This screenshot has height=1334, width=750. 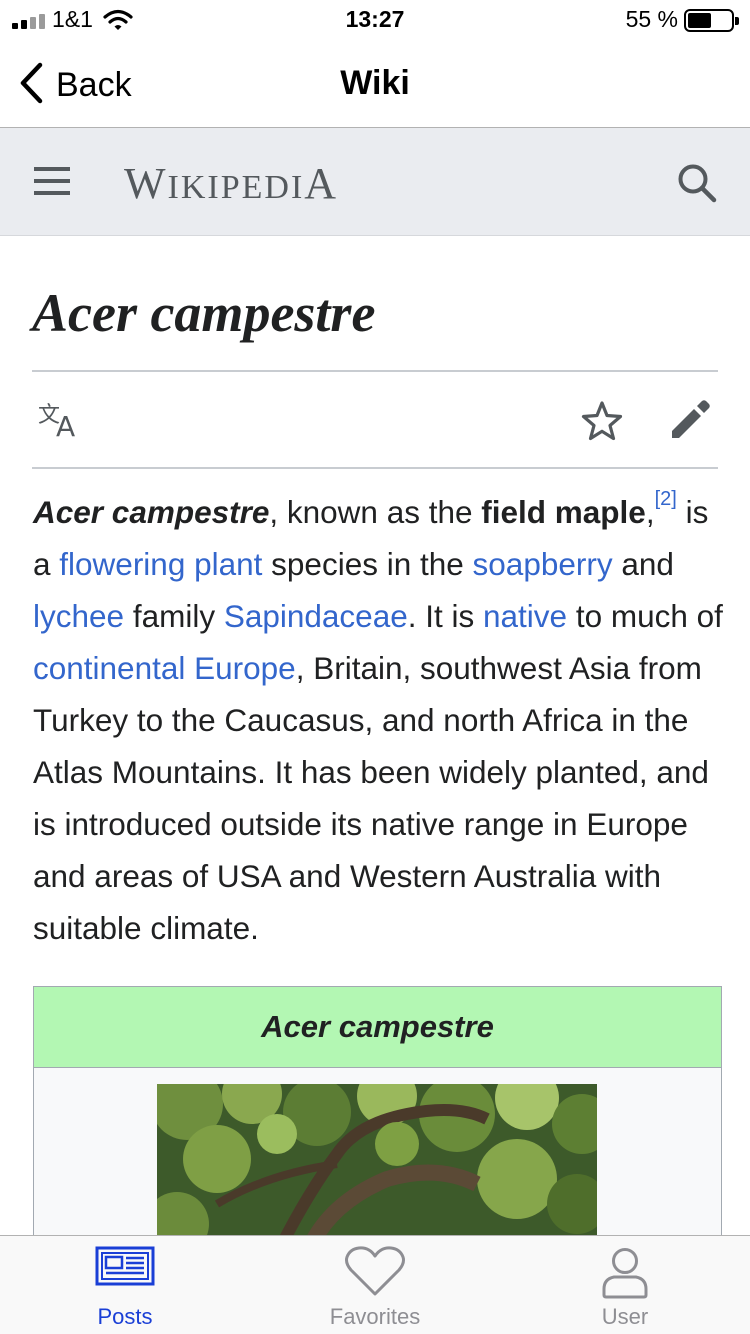 I want to click on tab-posts: Posts, so click(x=125, y=1285).